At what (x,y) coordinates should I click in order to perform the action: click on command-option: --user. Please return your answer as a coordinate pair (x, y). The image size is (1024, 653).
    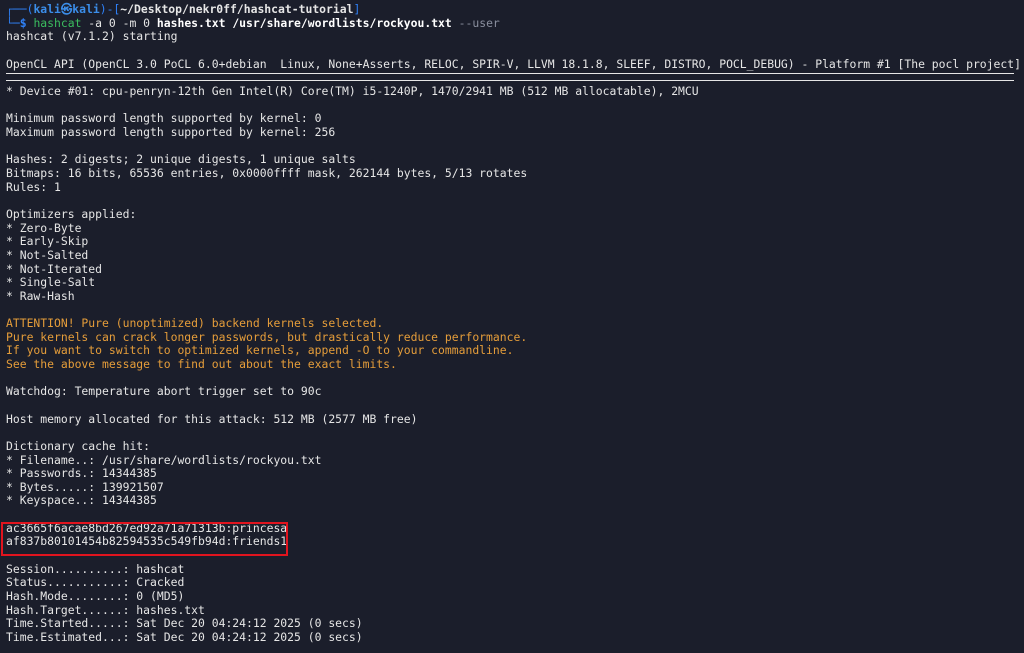
    Looking at the image, I should click on (475, 22).